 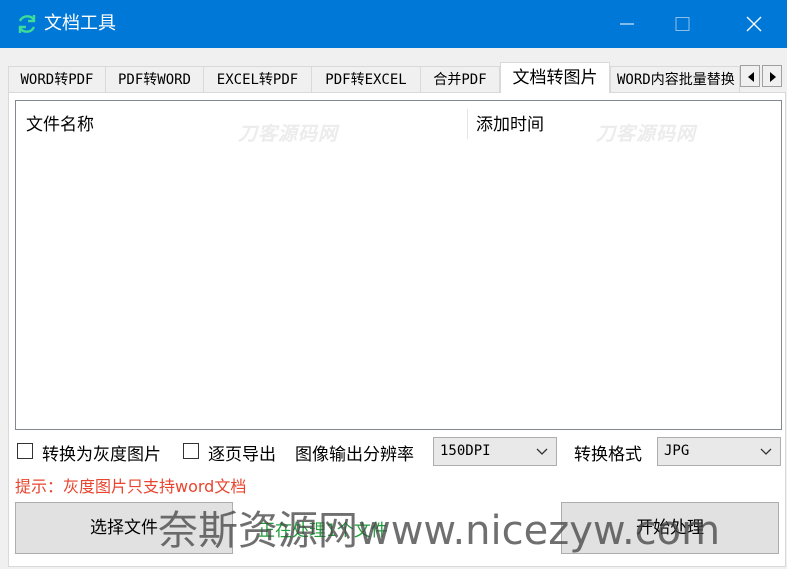 I want to click on minimize-icon, so click(x=627, y=24).